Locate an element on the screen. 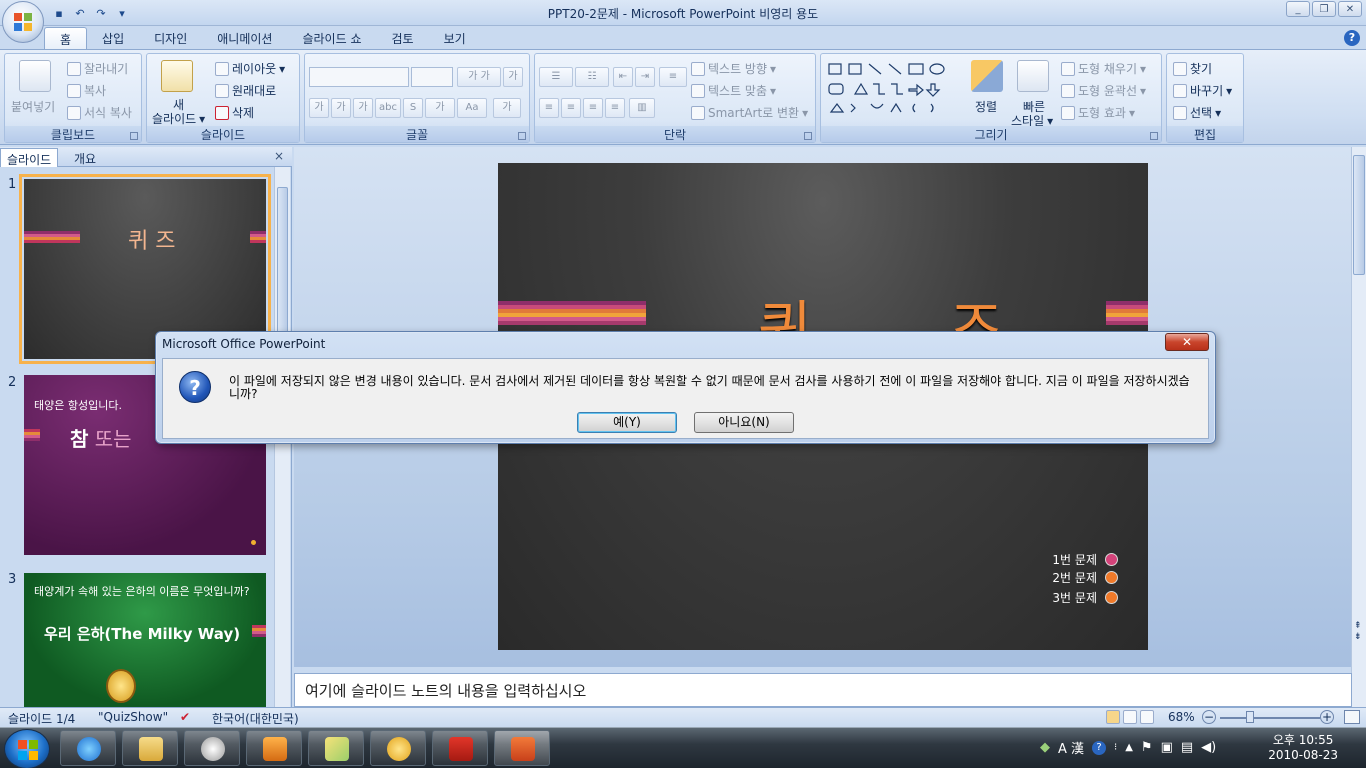 The image size is (1366, 768). align-center-button: ≡ is located at coordinates (571, 108).